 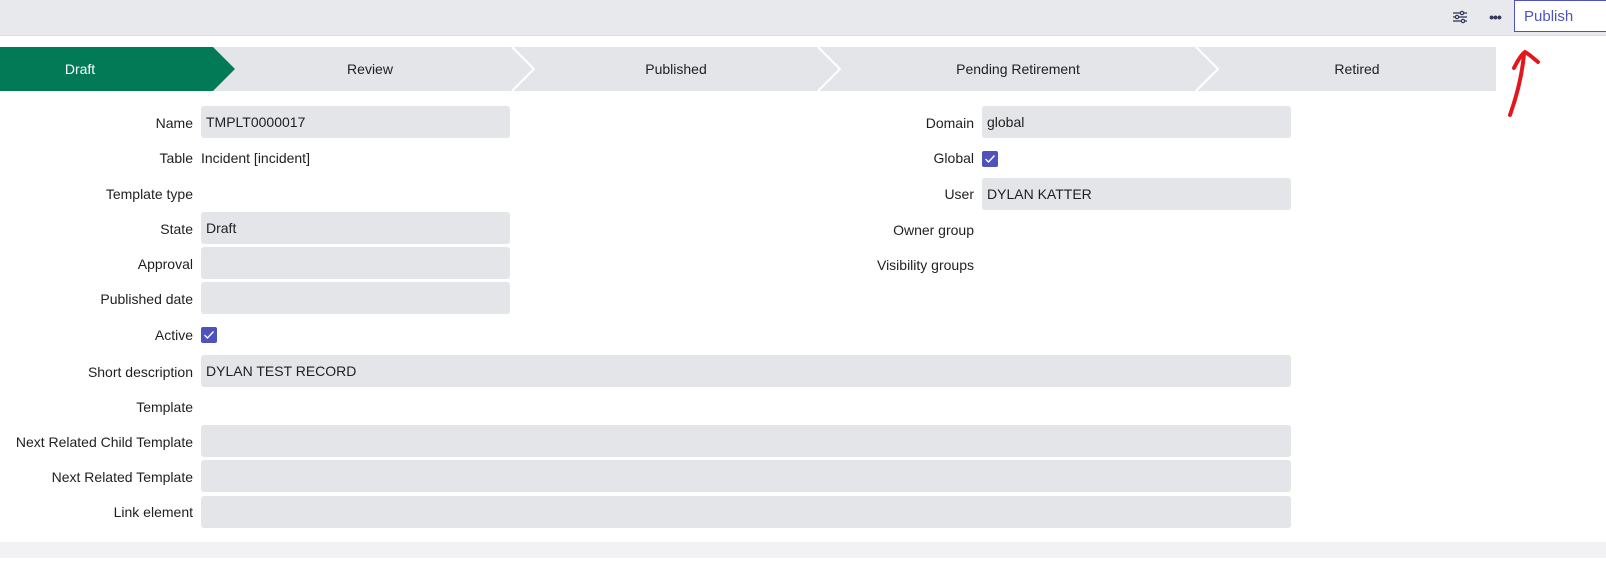 I want to click on published-date-field, so click(x=355, y=298).